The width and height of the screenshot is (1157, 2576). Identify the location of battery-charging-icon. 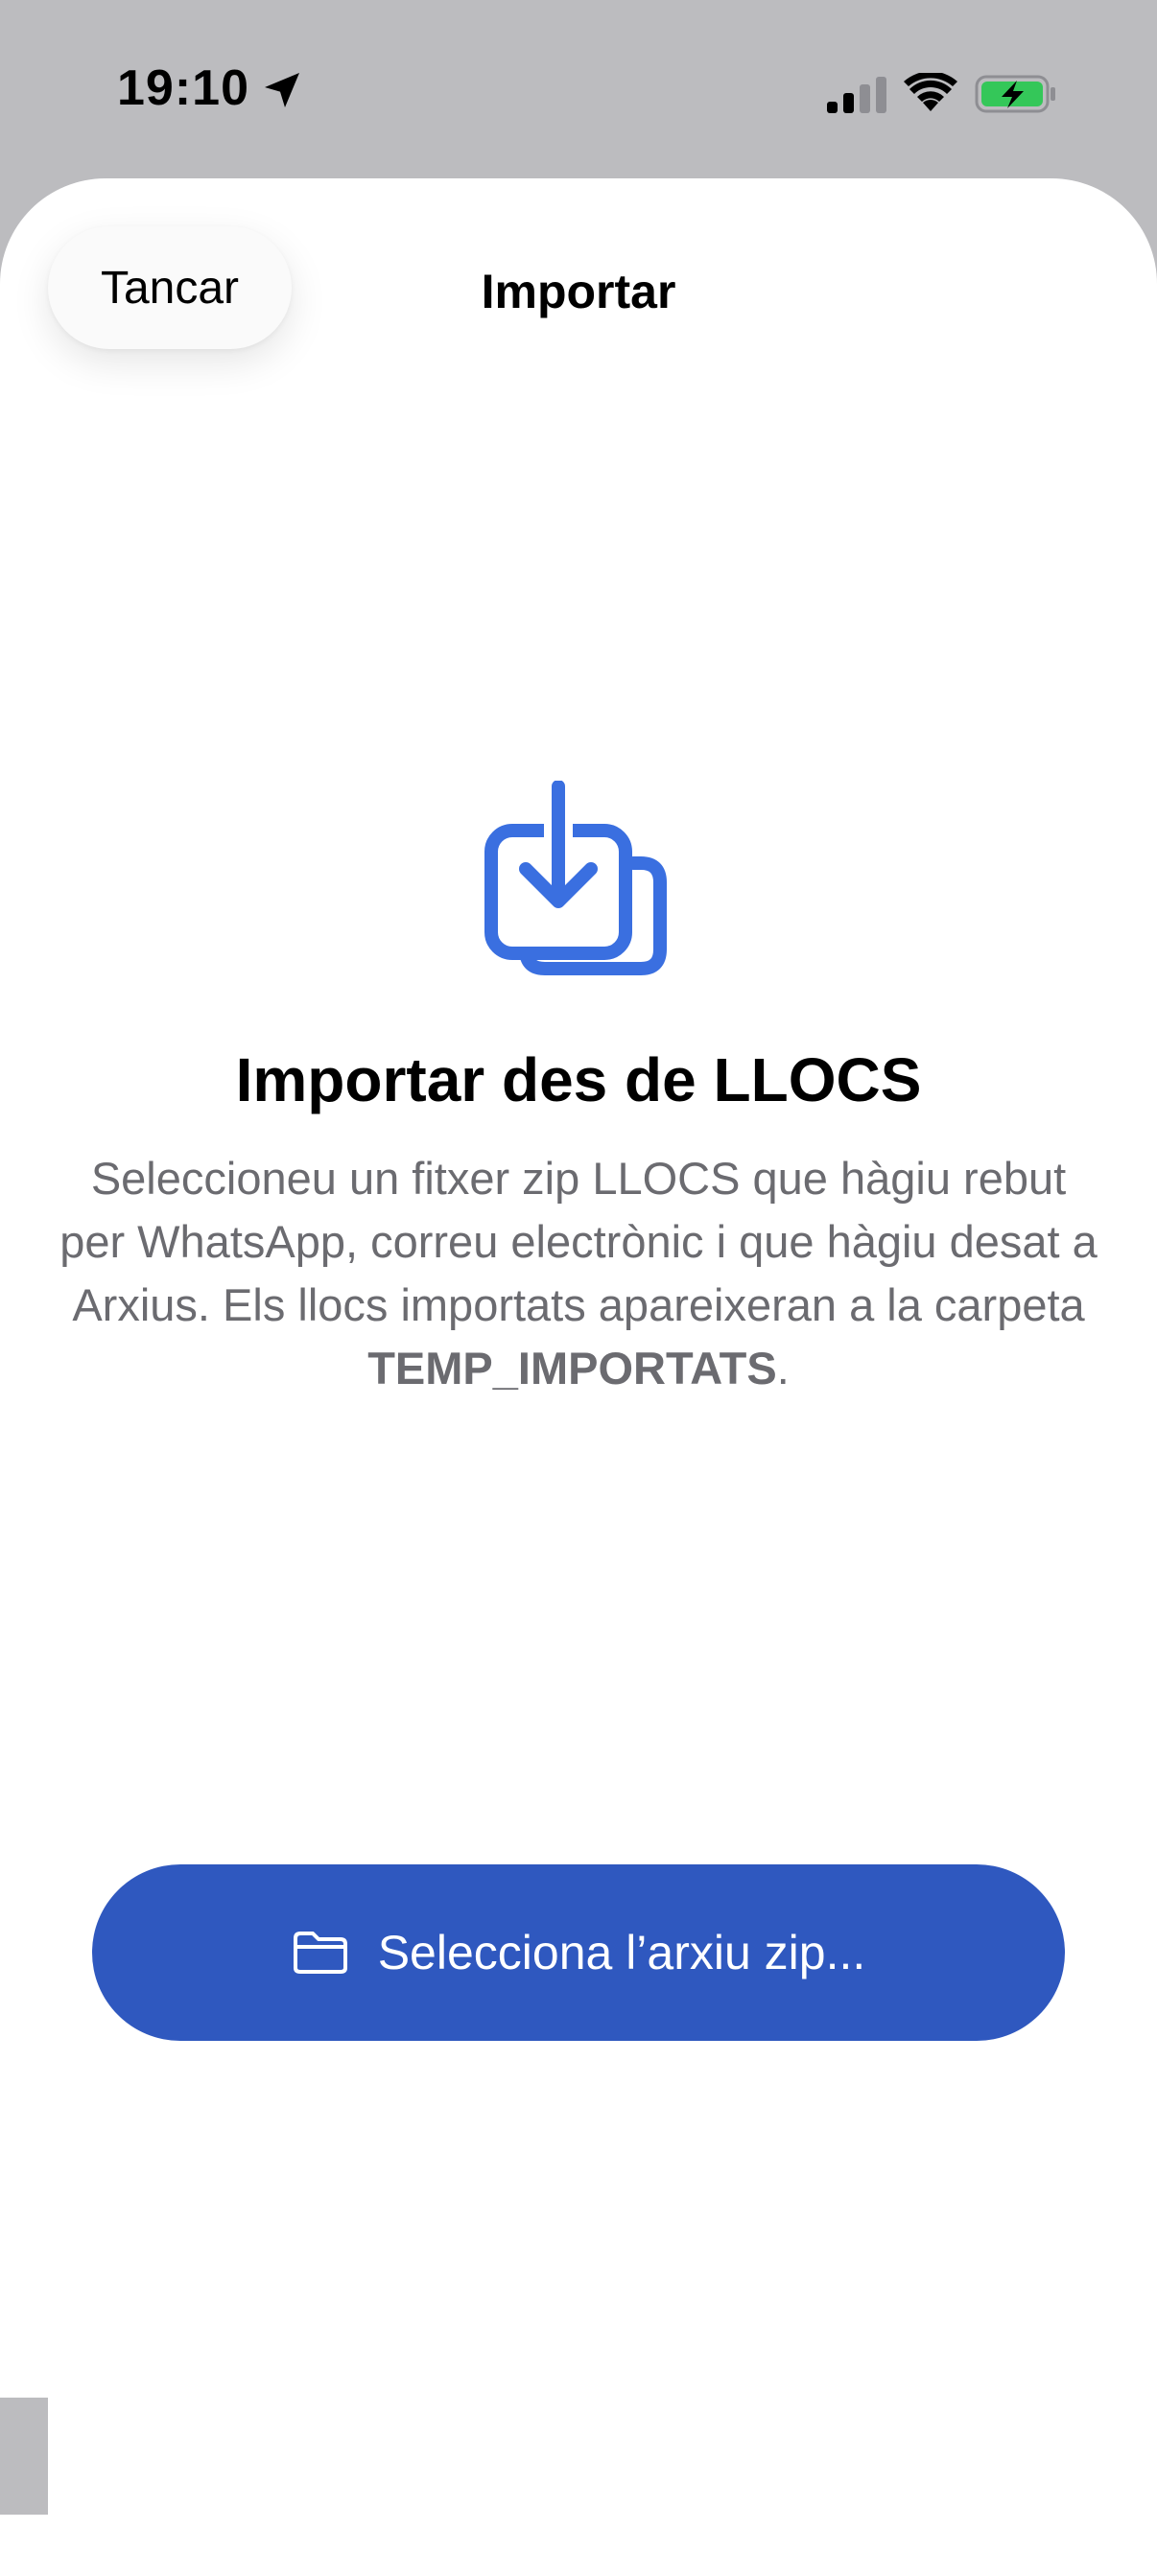
(1015, 94).